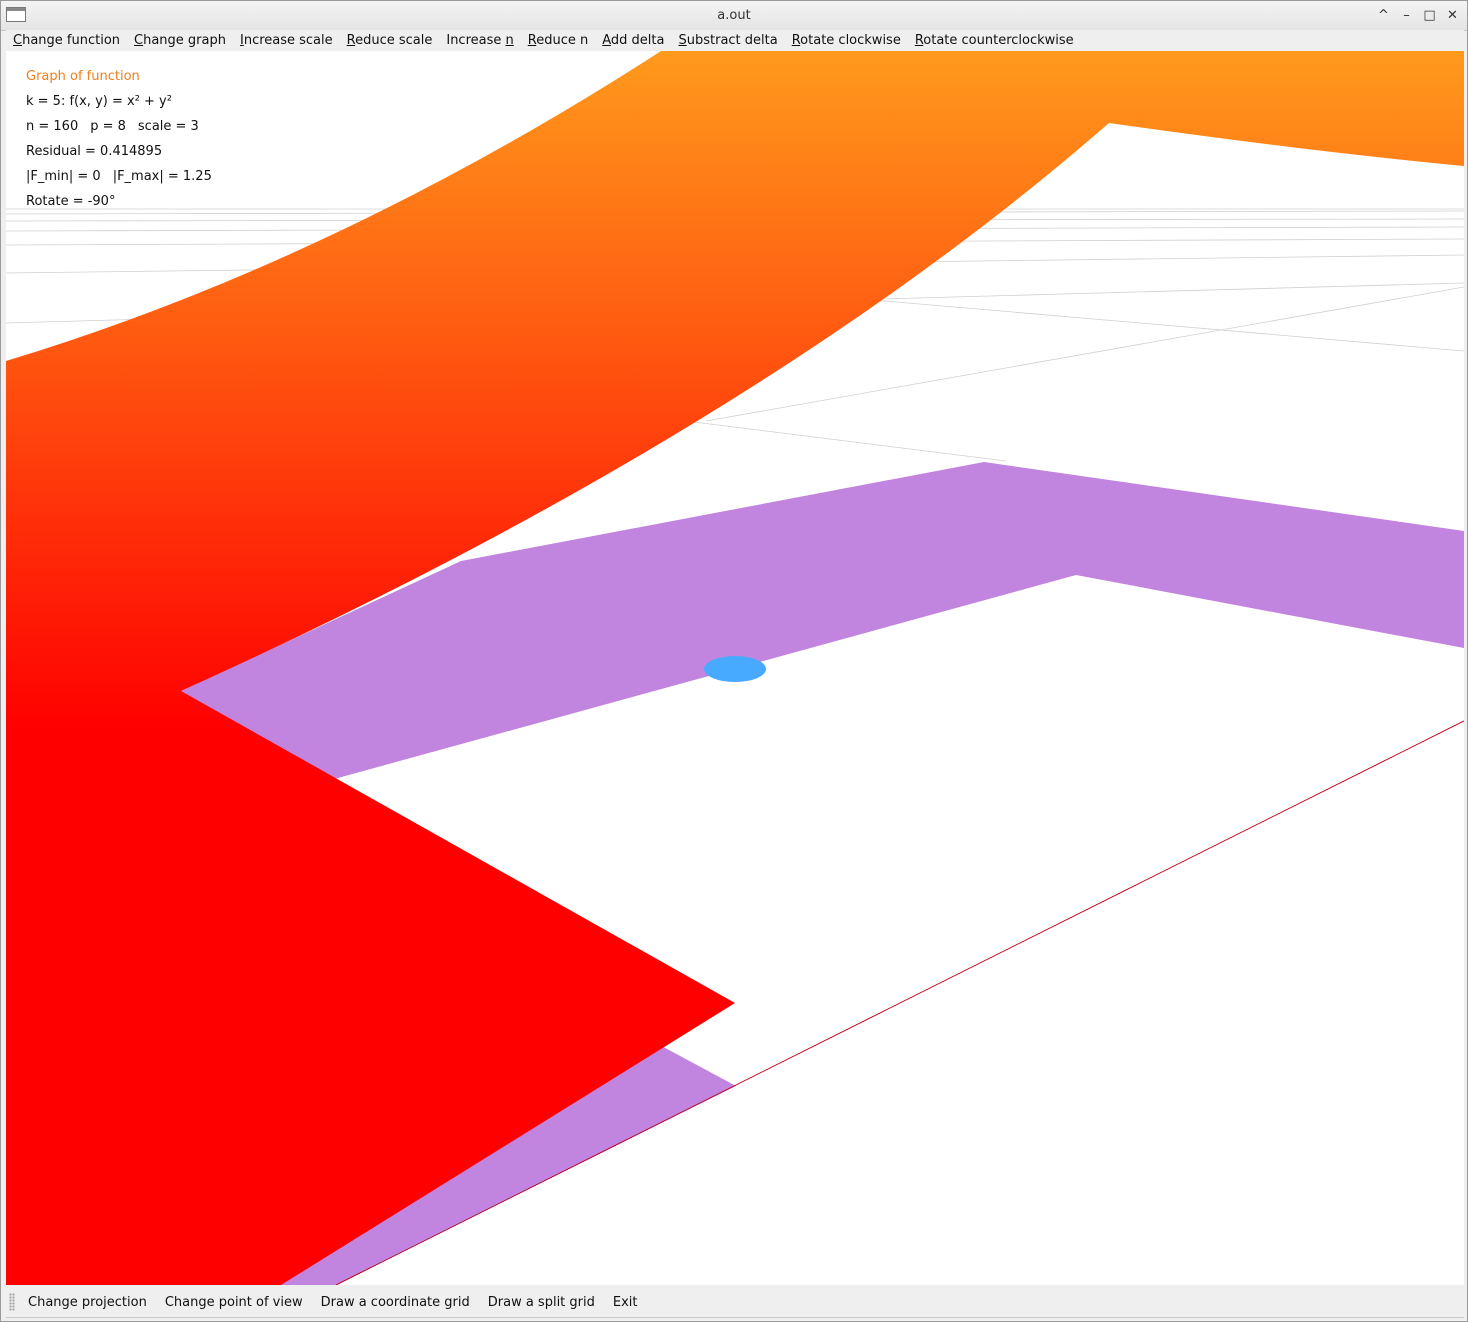 This screenshot has width=1468, height=1322. I want to click on title-bar: a.out ^ – □ ✕, so click(734, 16).